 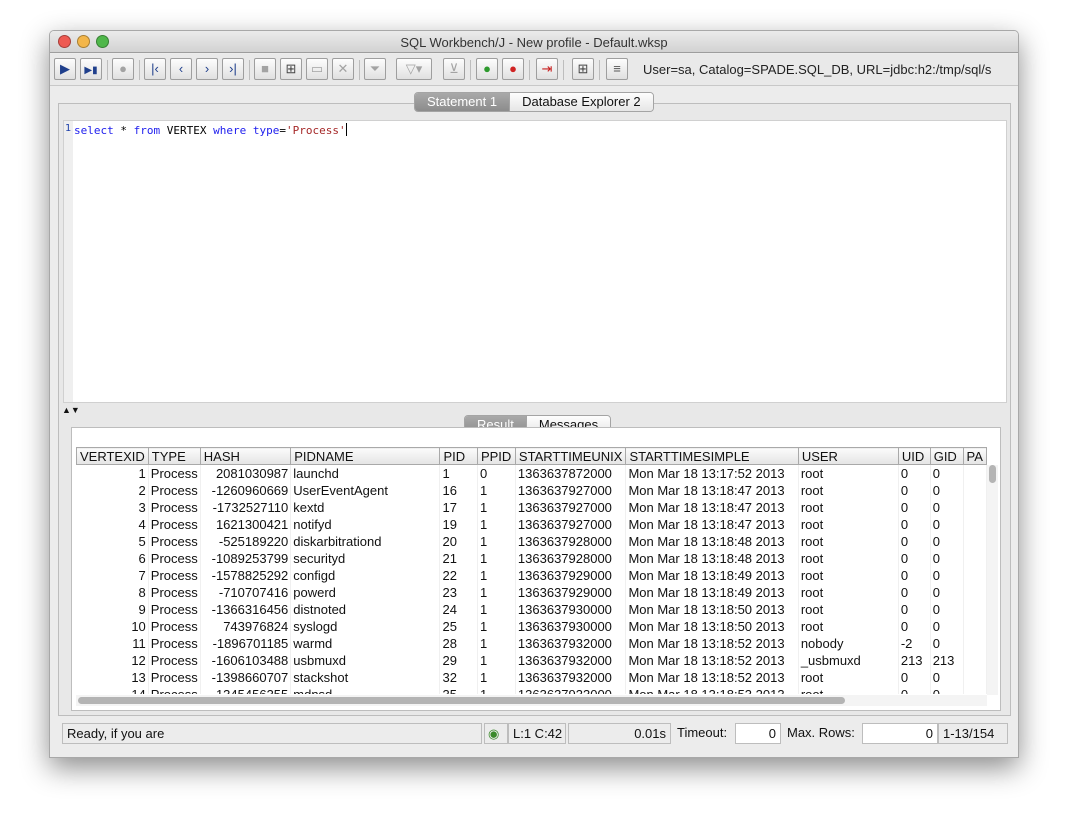 What do you see at coordinates (65, 69) in the screenshot?
I see `execute-button: ▶` at bounding box center [65, 69].